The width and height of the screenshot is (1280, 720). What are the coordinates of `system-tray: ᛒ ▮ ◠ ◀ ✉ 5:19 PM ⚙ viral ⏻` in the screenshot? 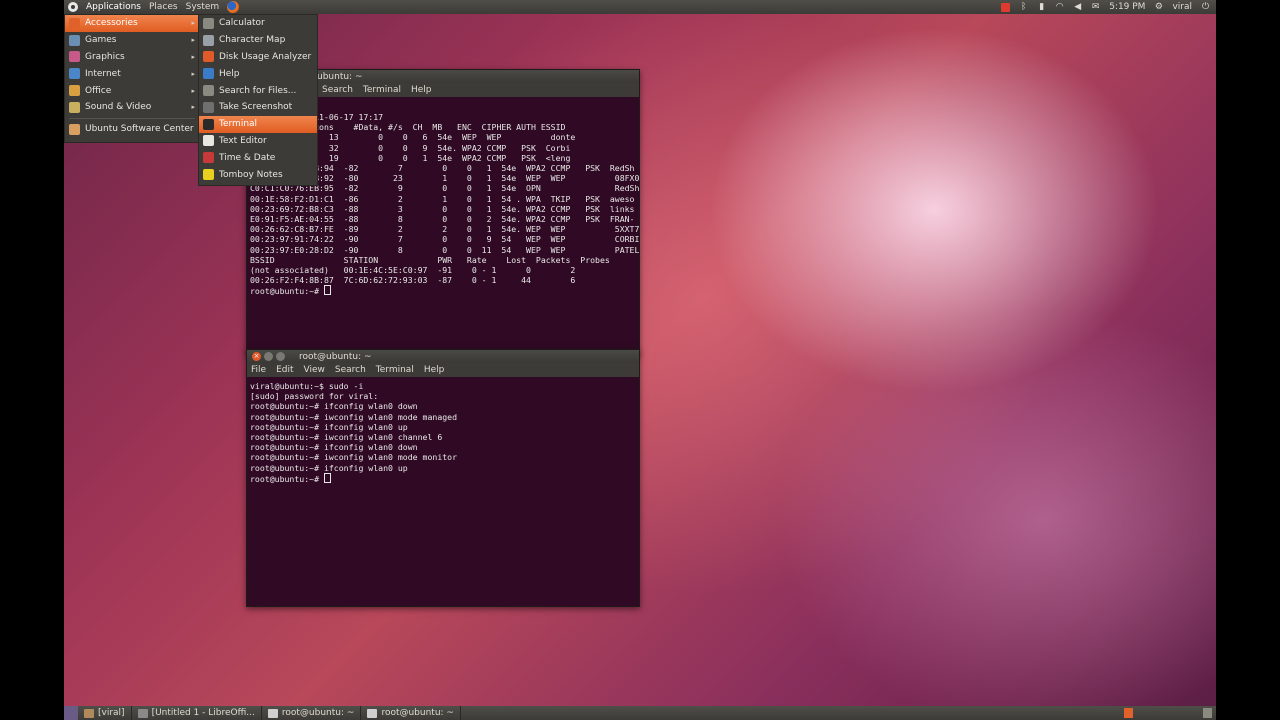 It's located at (1105, 7).